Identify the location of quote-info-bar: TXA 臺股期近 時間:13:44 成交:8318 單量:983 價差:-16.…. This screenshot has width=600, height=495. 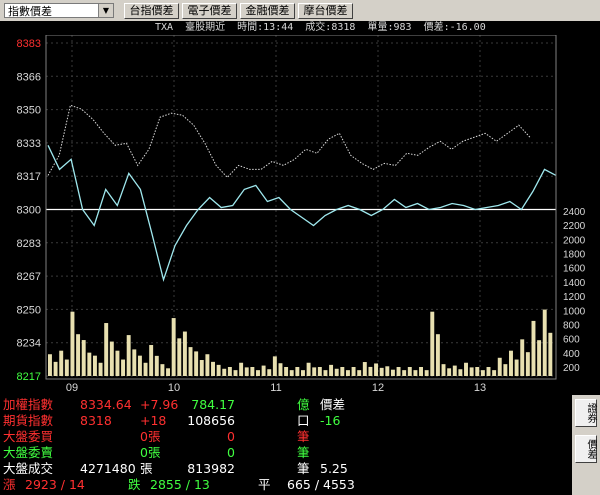
(300, 28).